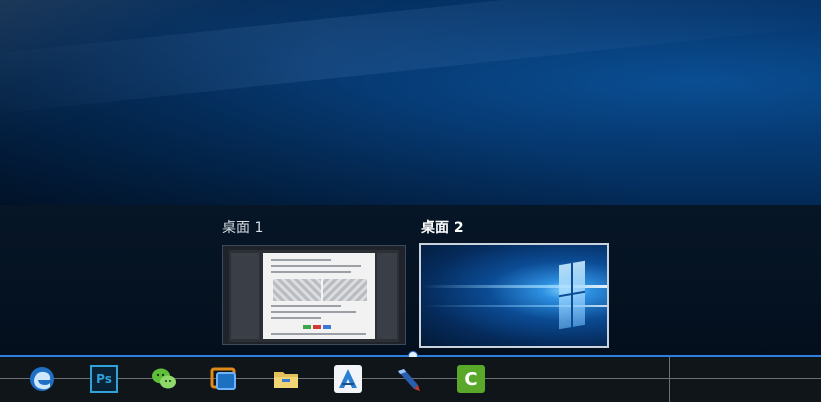 Image resolution: width=821 pixels, height=402 pixels. I want to click on app-a-icon, so click(348, 379).